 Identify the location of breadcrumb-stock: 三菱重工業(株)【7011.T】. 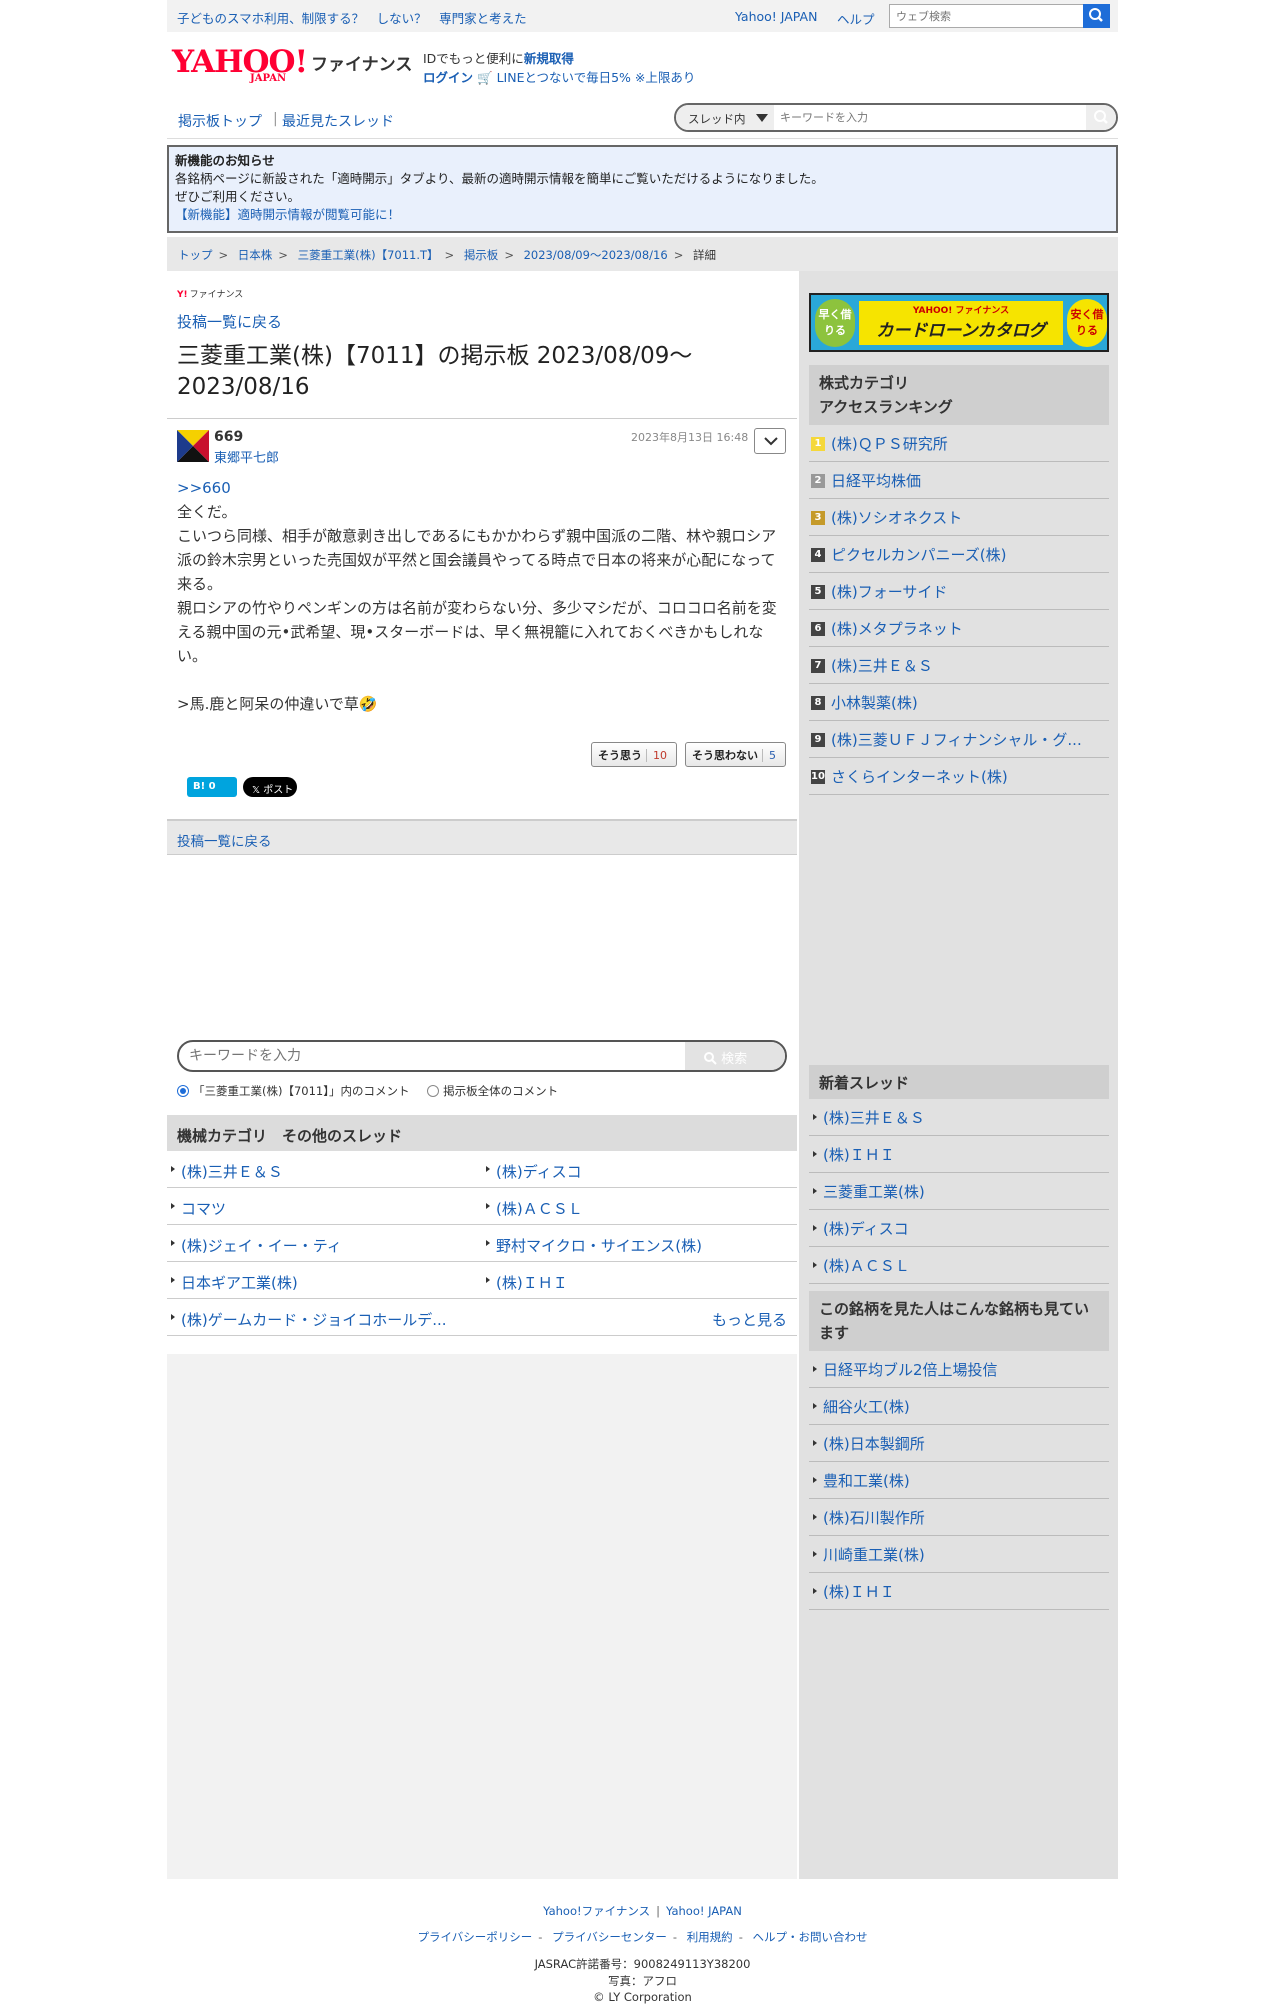
(368, 255).